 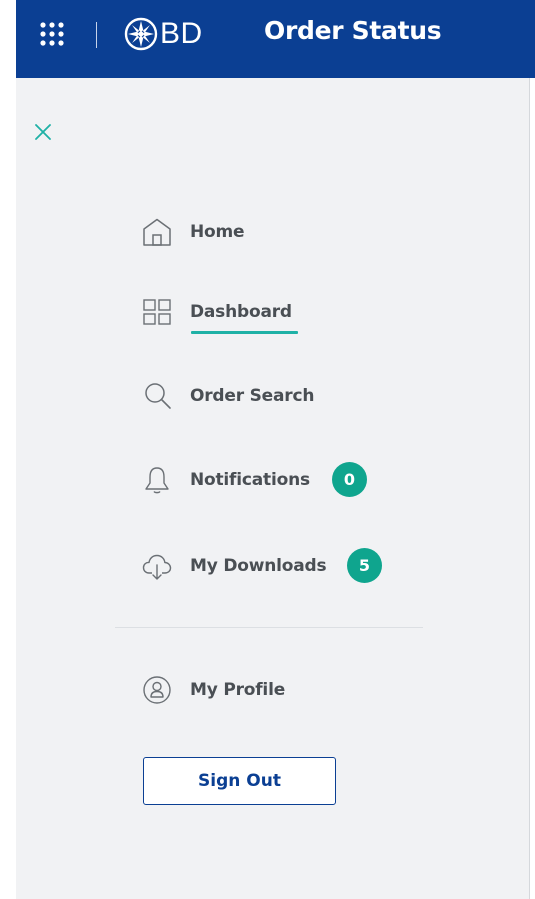 I want to click on nav-item-order-search: Order Search, so click(x=228, y=396).